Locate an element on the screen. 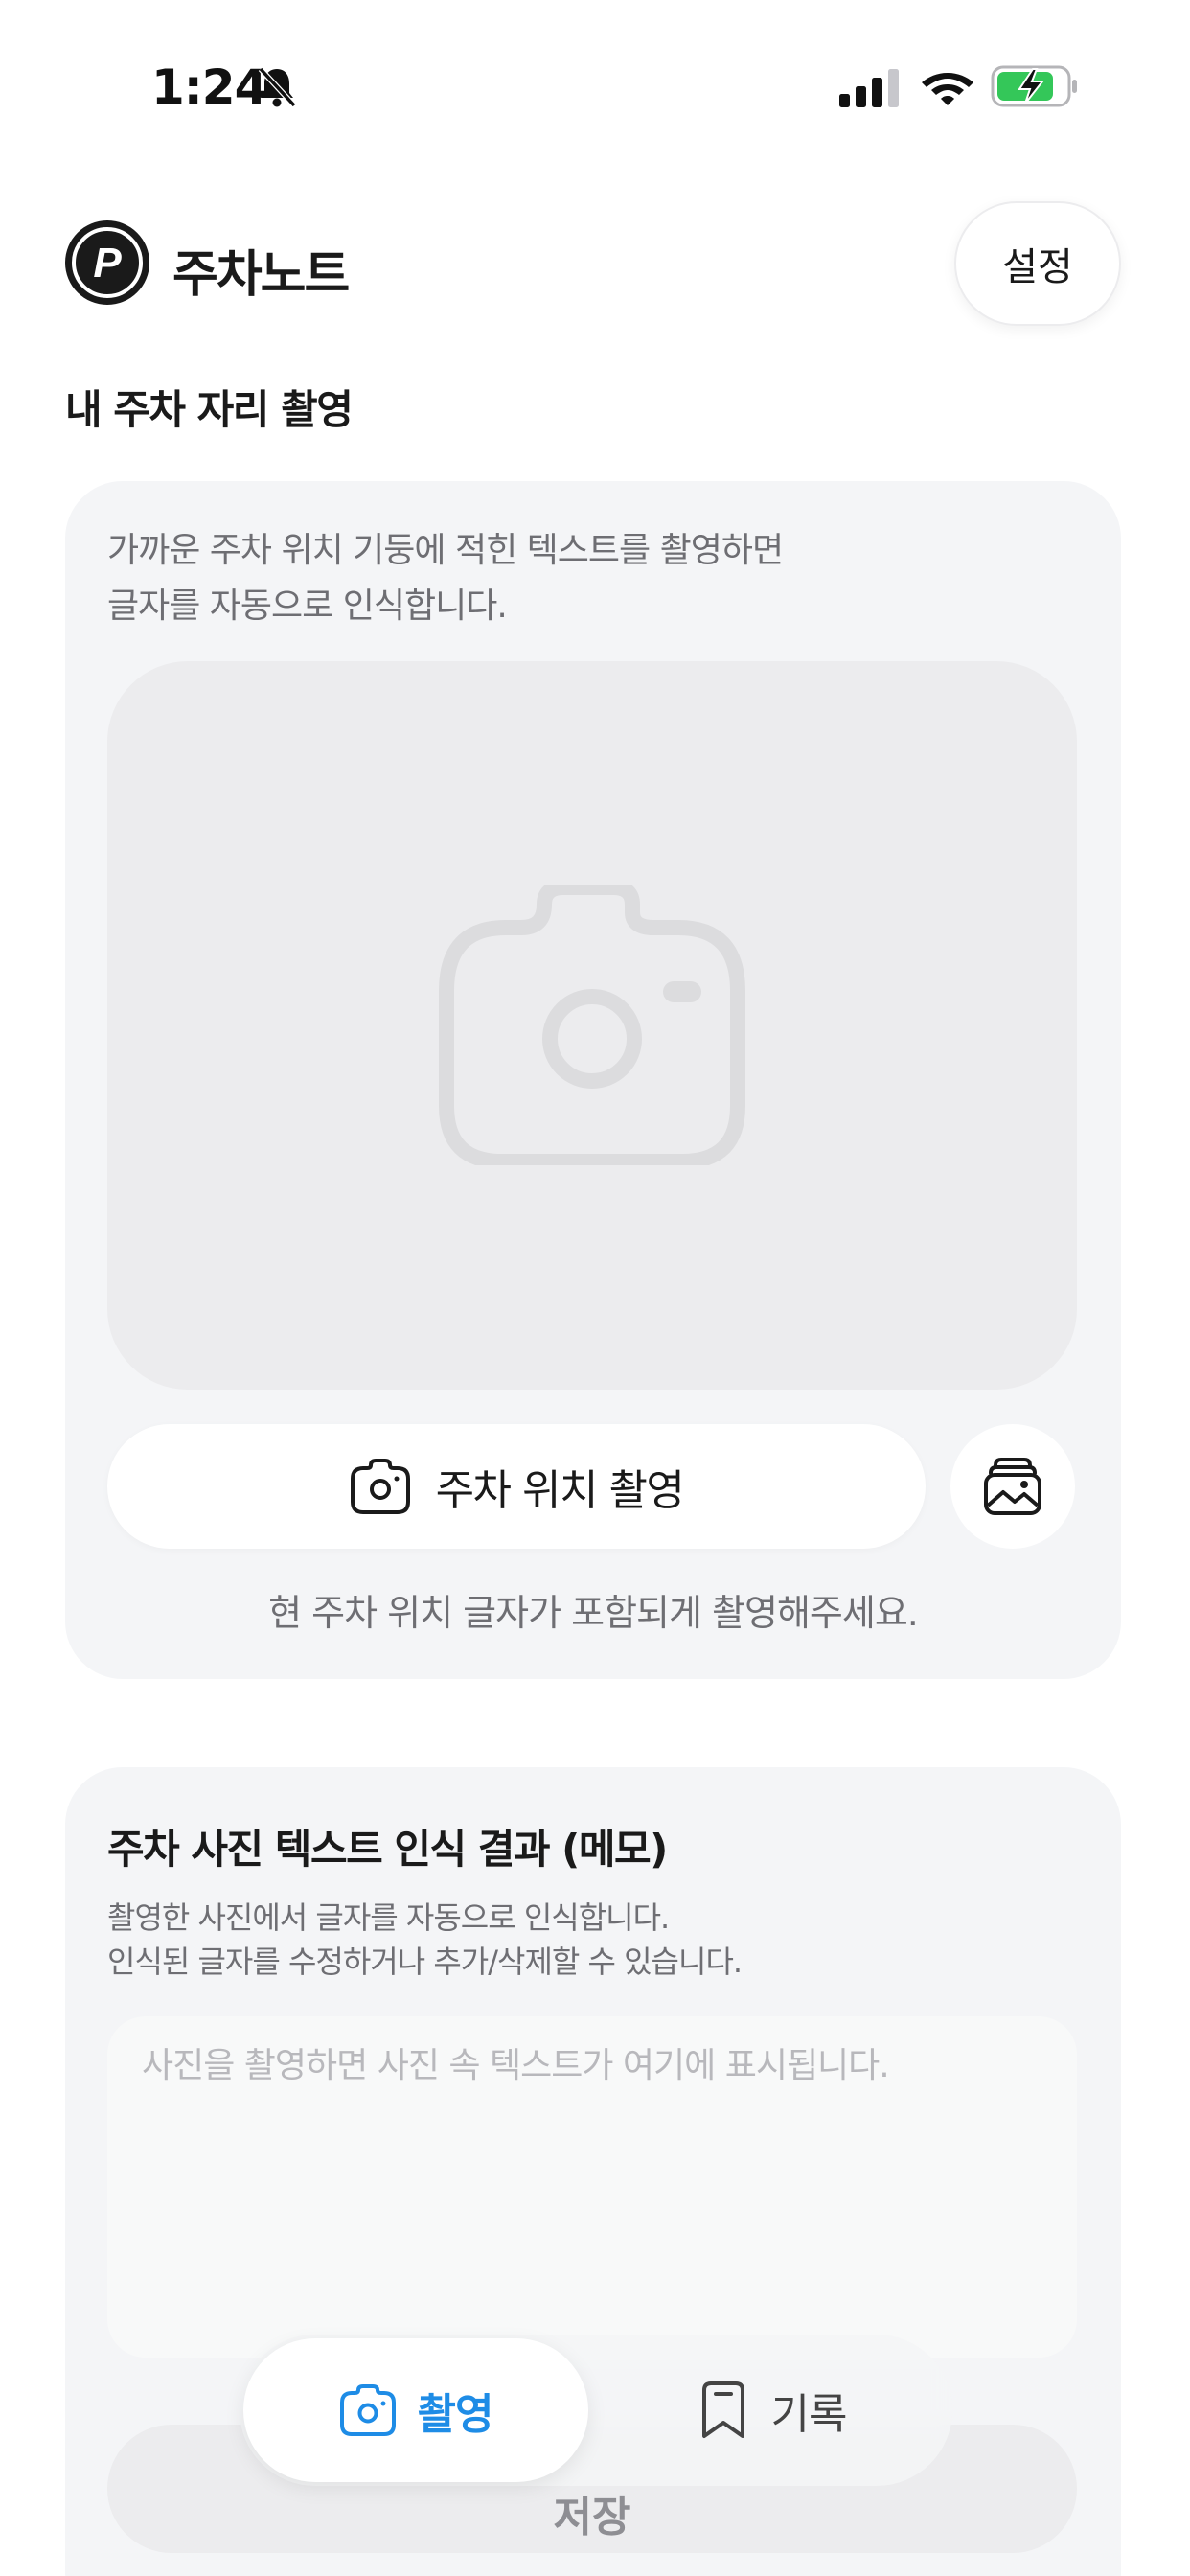 This screenshot has height=2576, width=1190. svg-text: P is located at coordinates (107, 263).